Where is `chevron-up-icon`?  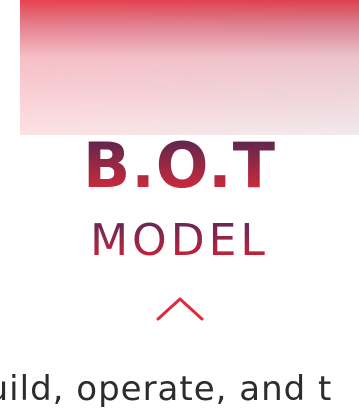 chevron-up-icon is located at coordinates (180, 306).